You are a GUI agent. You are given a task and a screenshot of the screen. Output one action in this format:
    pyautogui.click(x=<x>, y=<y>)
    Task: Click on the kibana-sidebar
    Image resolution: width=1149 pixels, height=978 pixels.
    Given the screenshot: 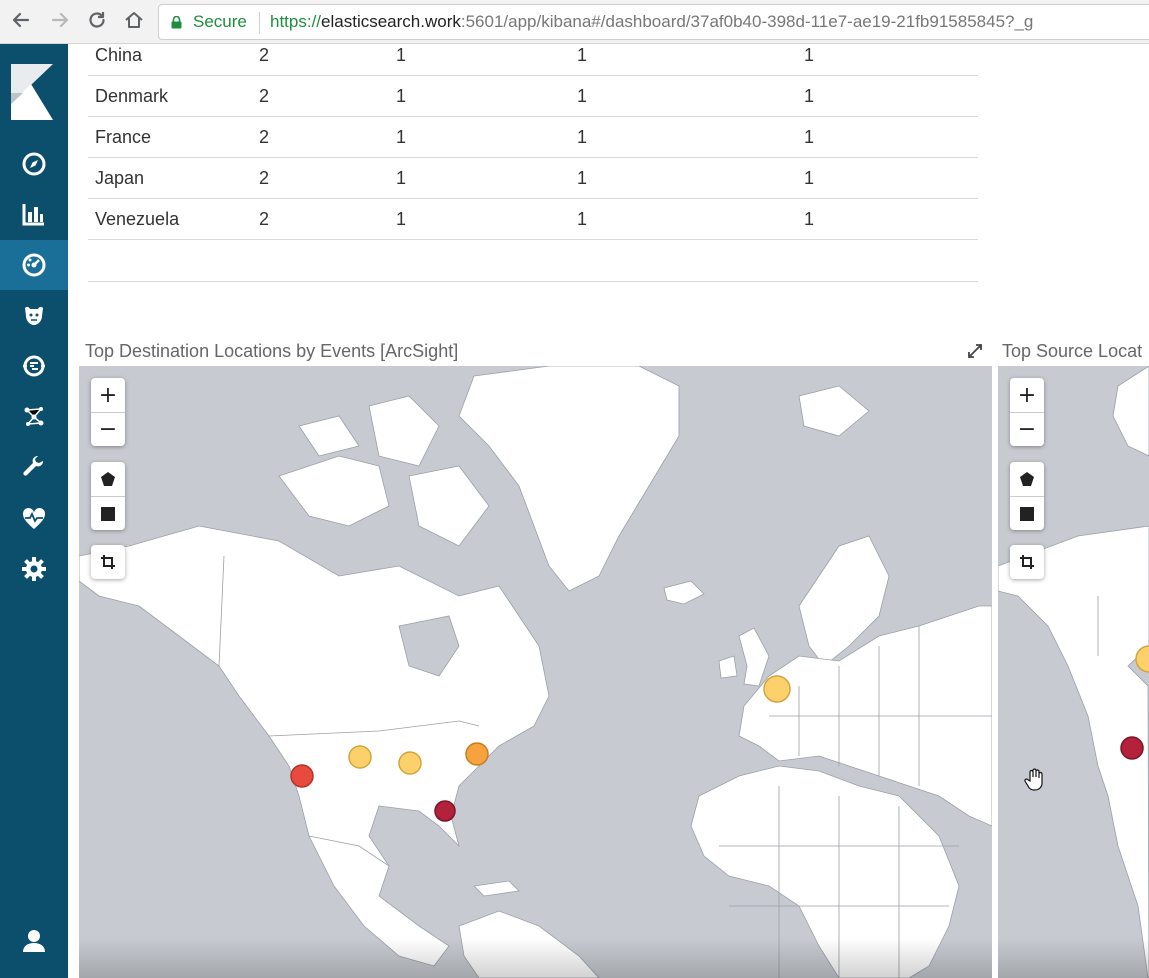 What is the action you would take?
    pyautogui.click(x=34, y=511)
    